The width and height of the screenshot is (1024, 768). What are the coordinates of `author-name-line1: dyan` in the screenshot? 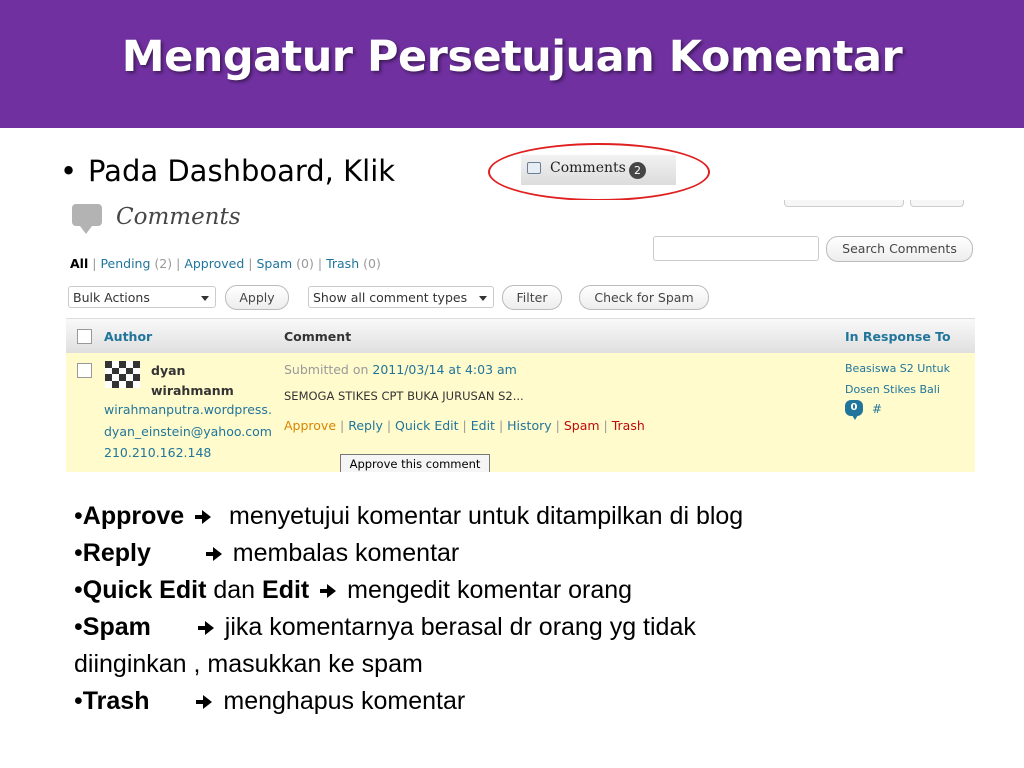 It's located at (168, 370).